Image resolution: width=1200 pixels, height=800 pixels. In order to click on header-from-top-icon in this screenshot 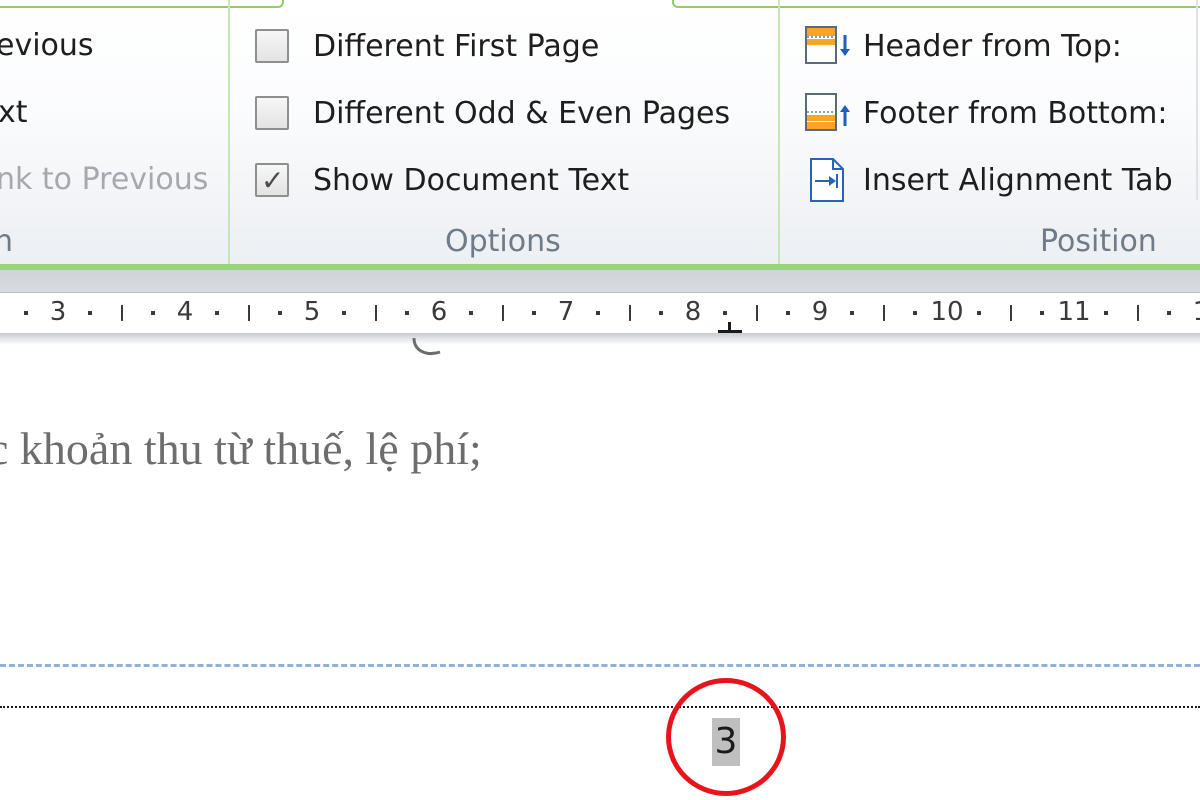, I will do `click(828, 46)`.